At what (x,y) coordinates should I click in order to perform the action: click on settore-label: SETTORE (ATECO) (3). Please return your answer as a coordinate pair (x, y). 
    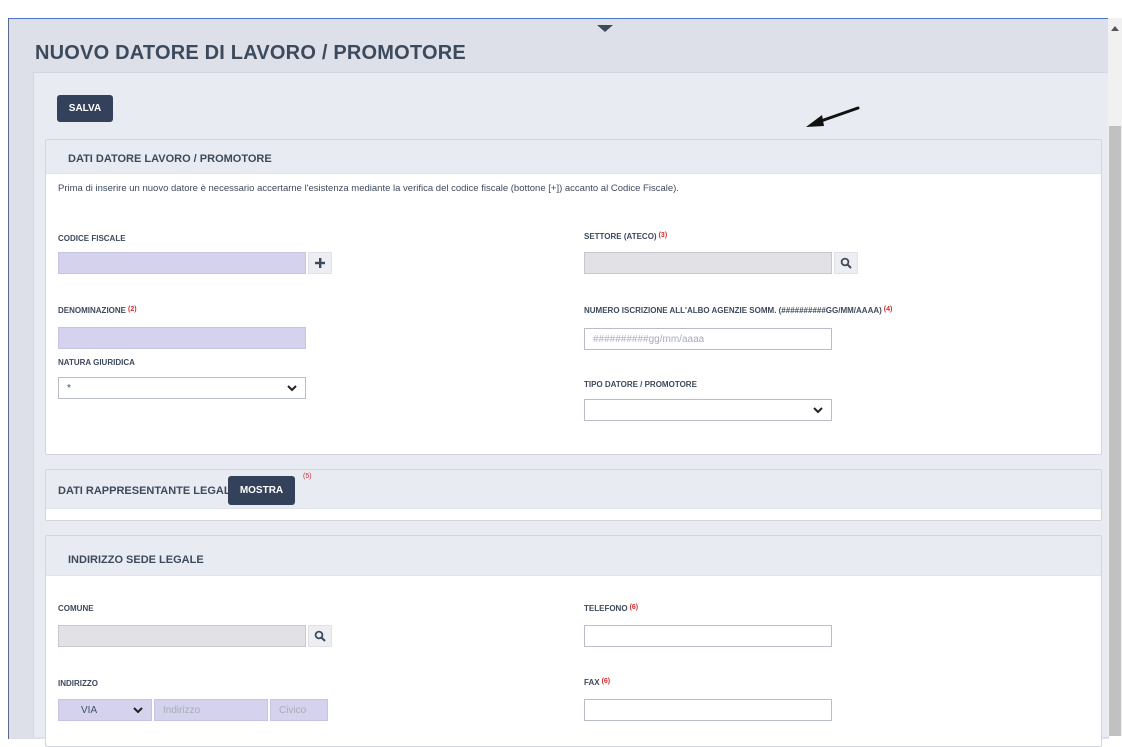
    Looking at the image, I should click on (625, 236).